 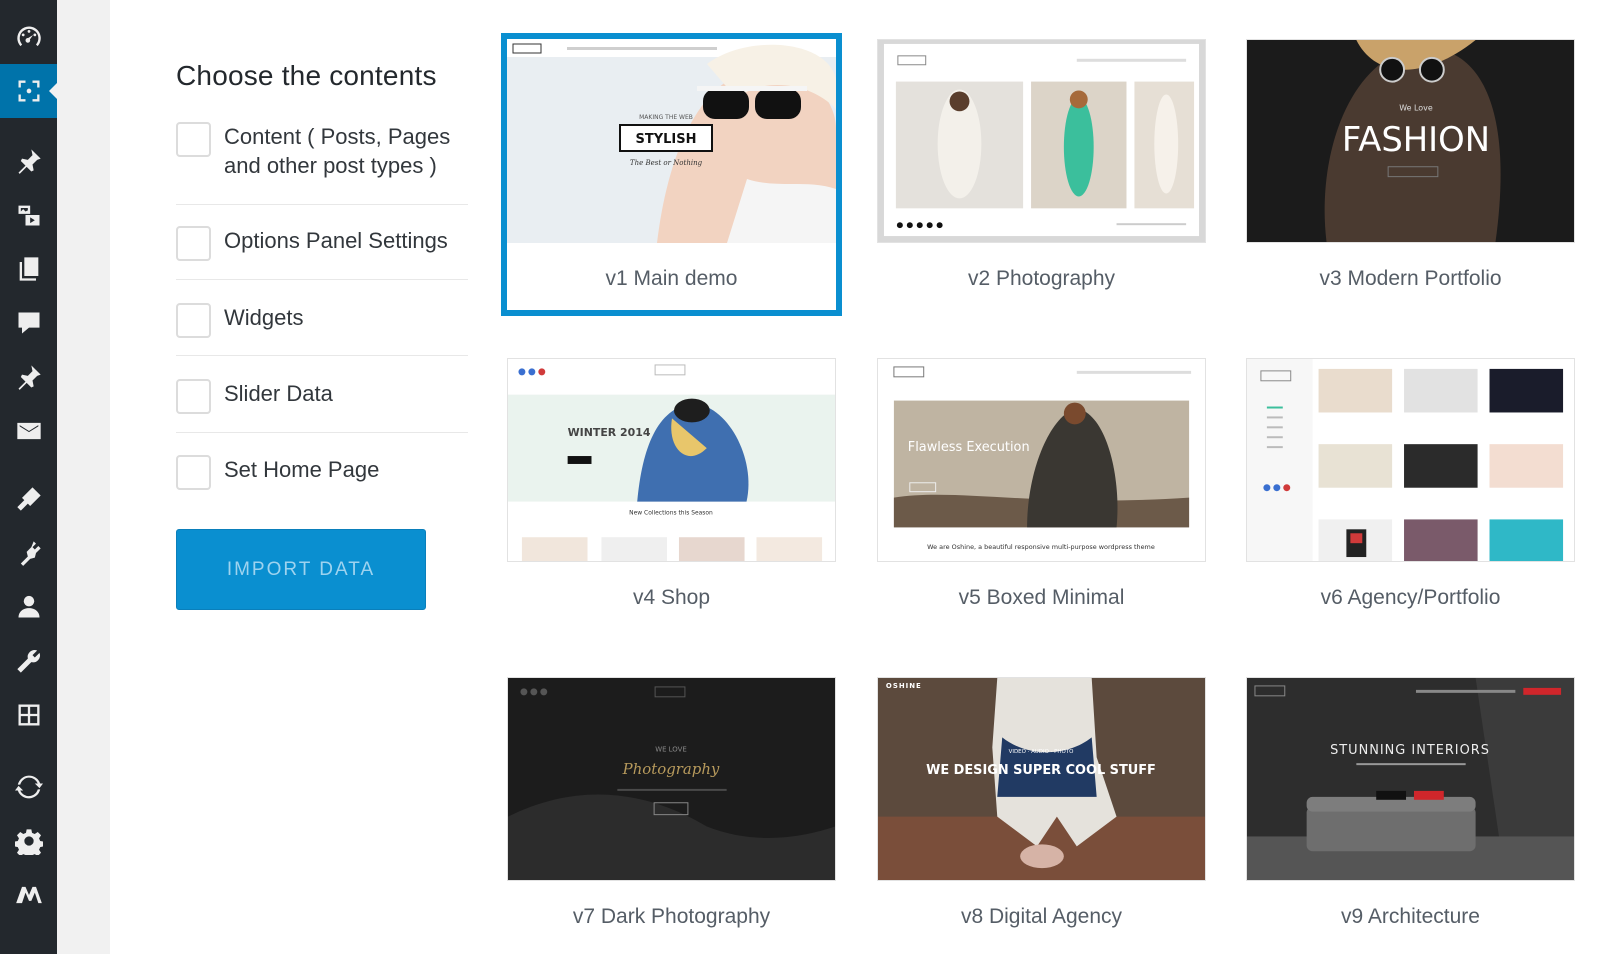 I want to click on demo-label: v9 Architecture, so click(x=1410, y=916).